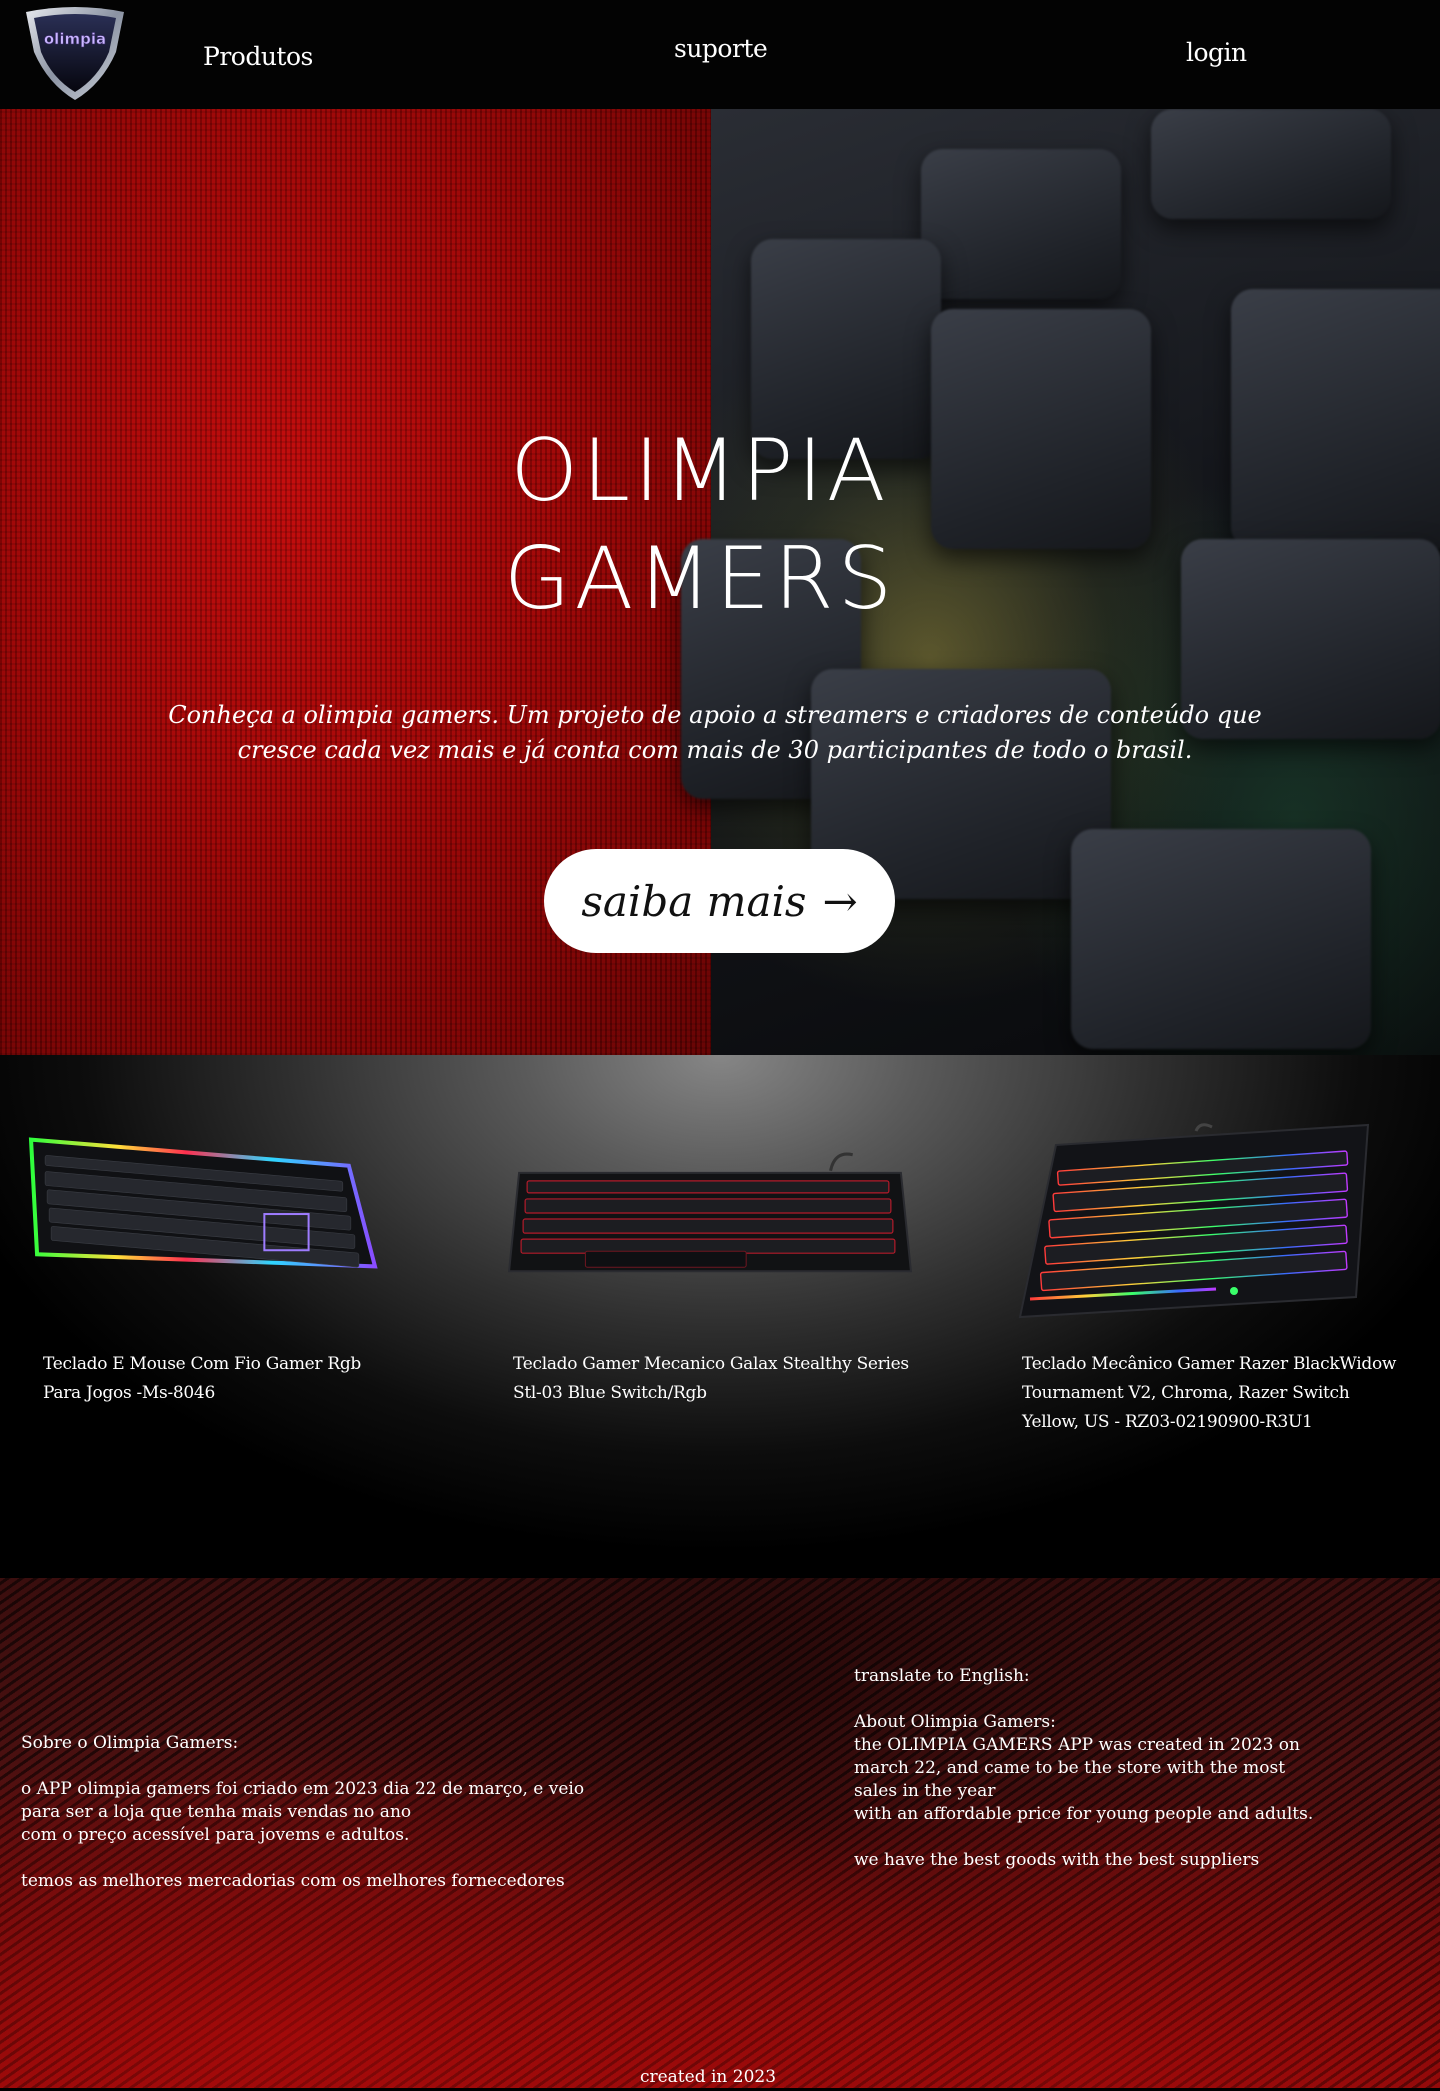  Describe the element at coordinates (721, 48) in the screenshot. I see `nav-link-suporte: suporte` at that location.